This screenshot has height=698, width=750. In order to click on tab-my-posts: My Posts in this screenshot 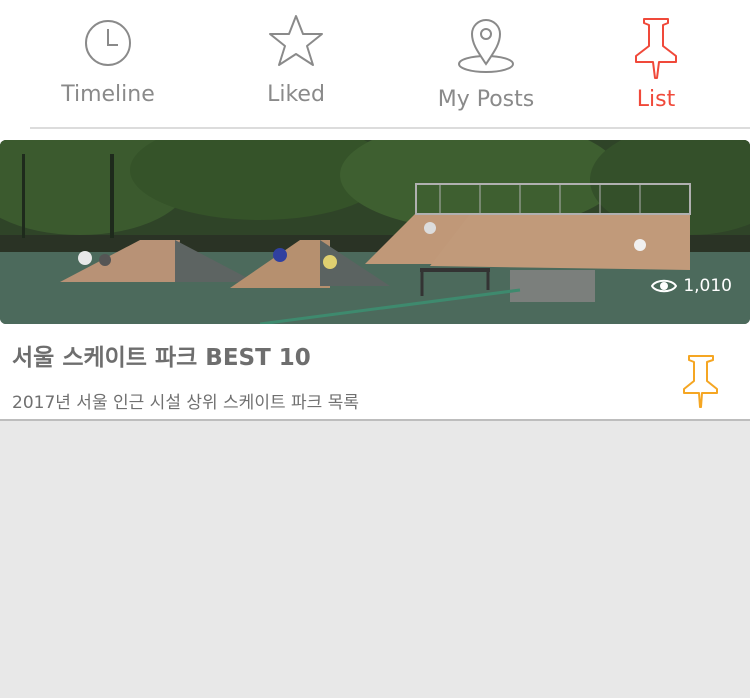, I will do `click(486, 64)`.